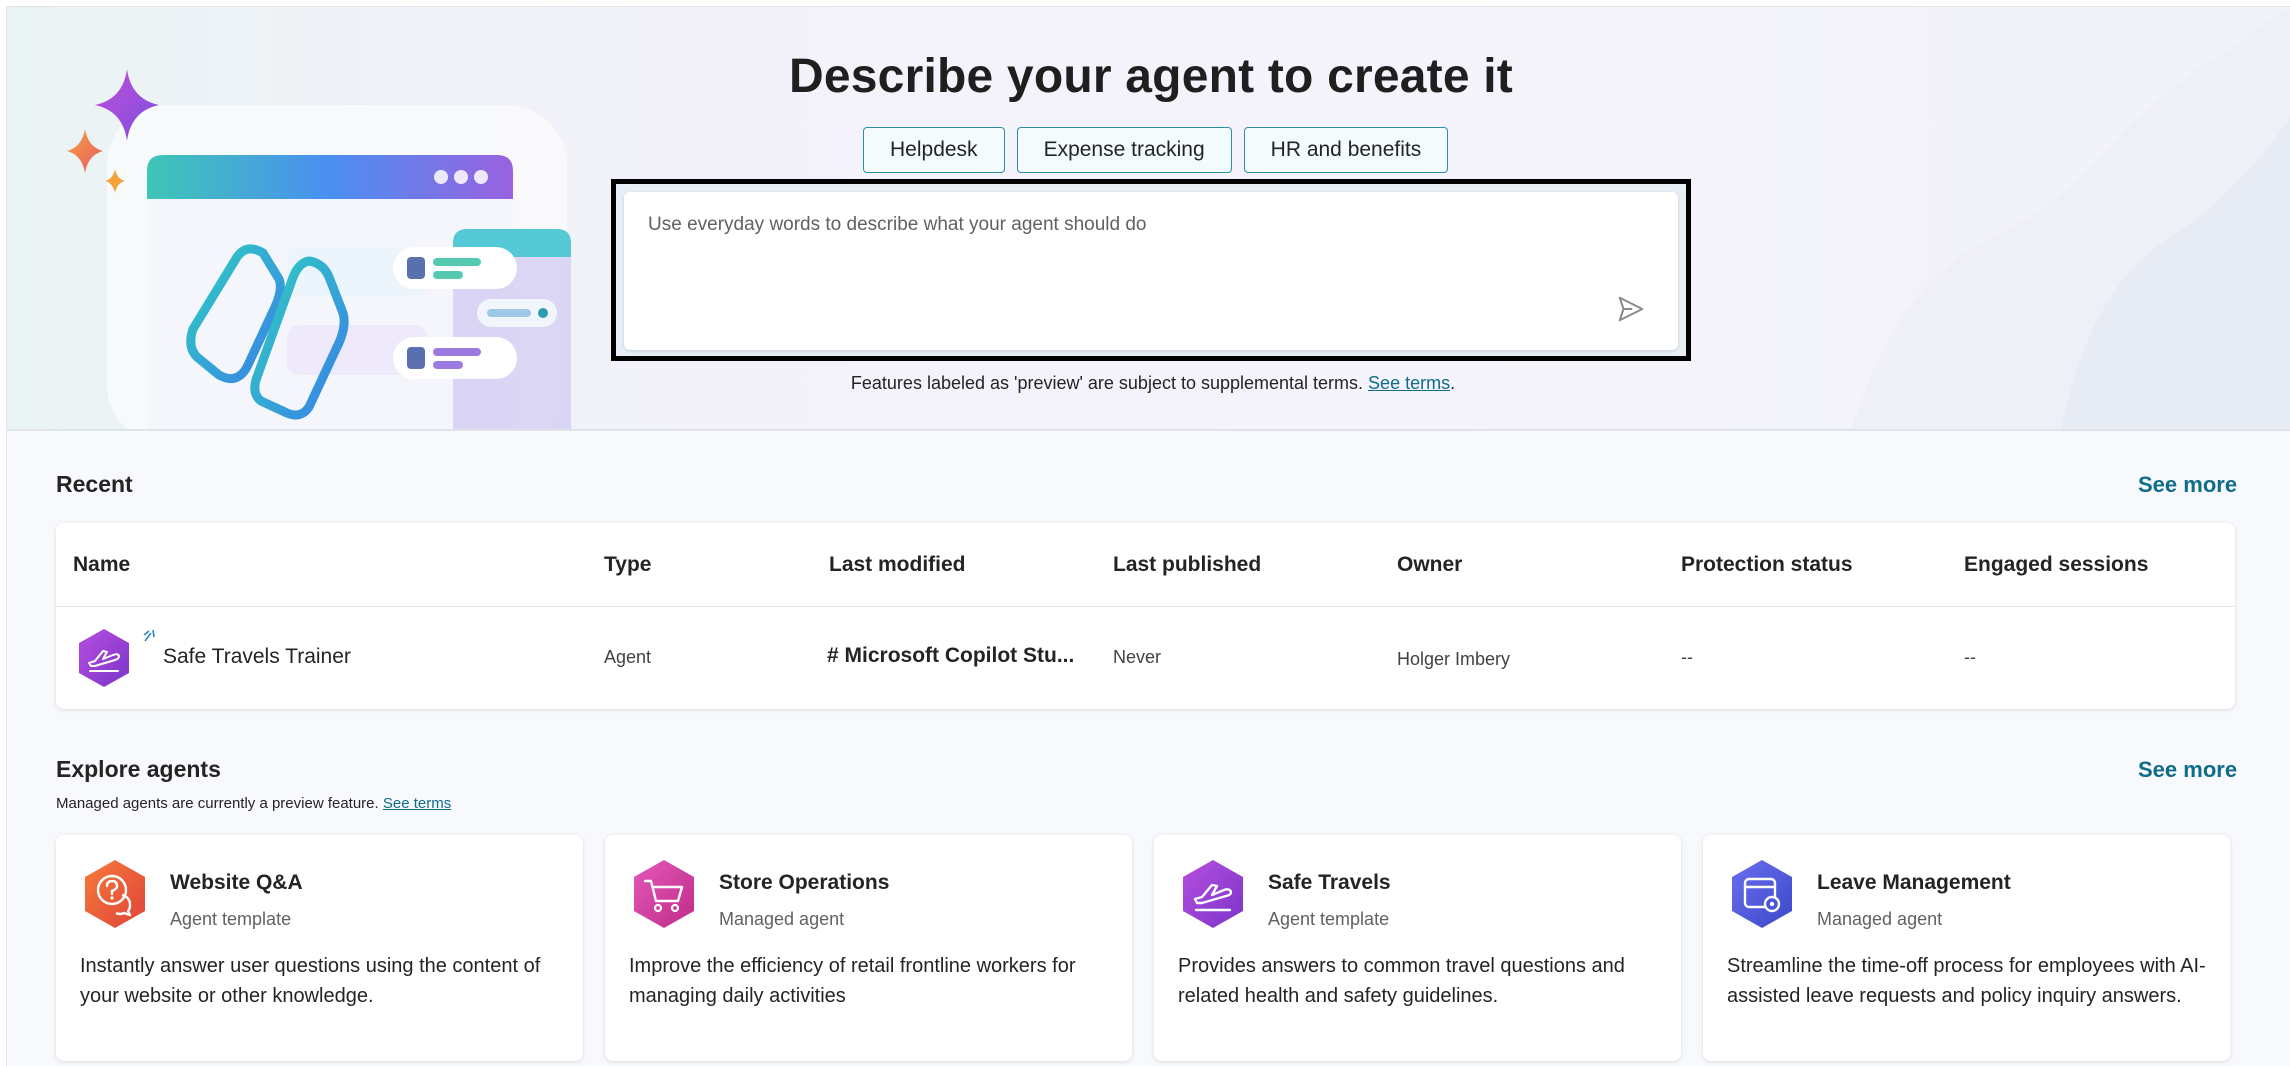  Describe the element at coordinates (1346, 150) in the screenshot. I see `chip-hr-and-benefits: HR and benefits` at that location.